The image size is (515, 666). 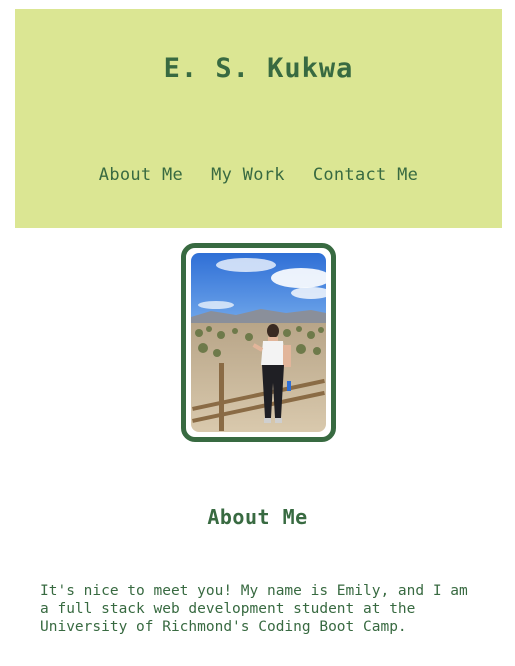 What do you see at coordinates (257, 517) in the screenshot?
I see `about-me-heading: About Me` at bounding box center [257, 517].